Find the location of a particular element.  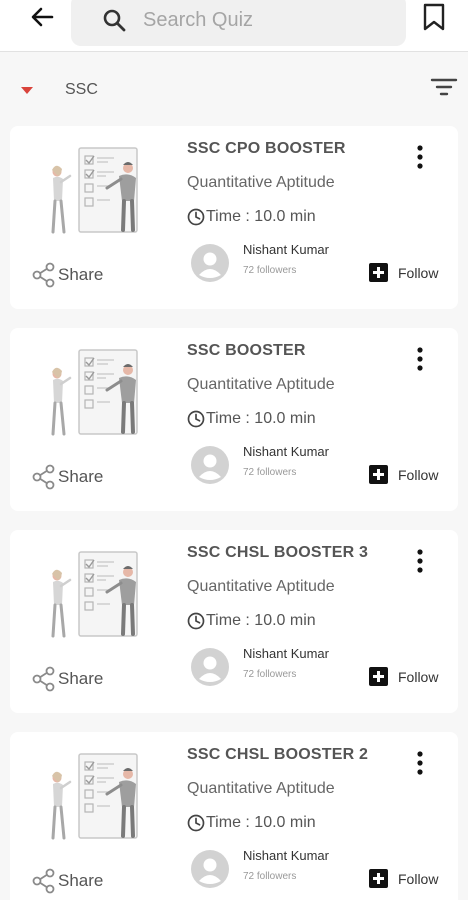

top-bar is located at coordinates (234, 26).